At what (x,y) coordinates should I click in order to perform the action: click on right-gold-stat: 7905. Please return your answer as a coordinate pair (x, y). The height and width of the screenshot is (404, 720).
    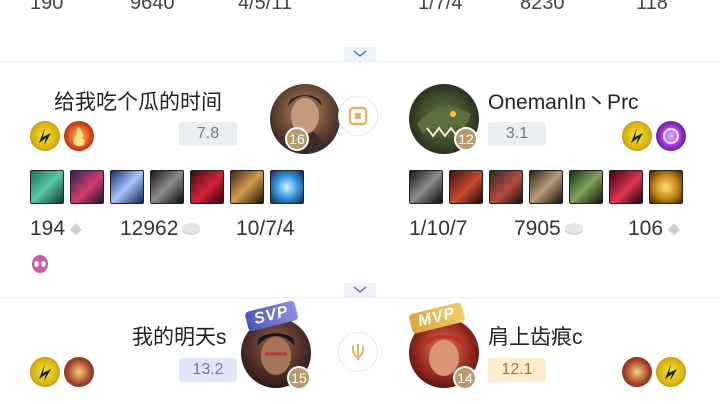
    Looking at the image, I should click on (549, 229).